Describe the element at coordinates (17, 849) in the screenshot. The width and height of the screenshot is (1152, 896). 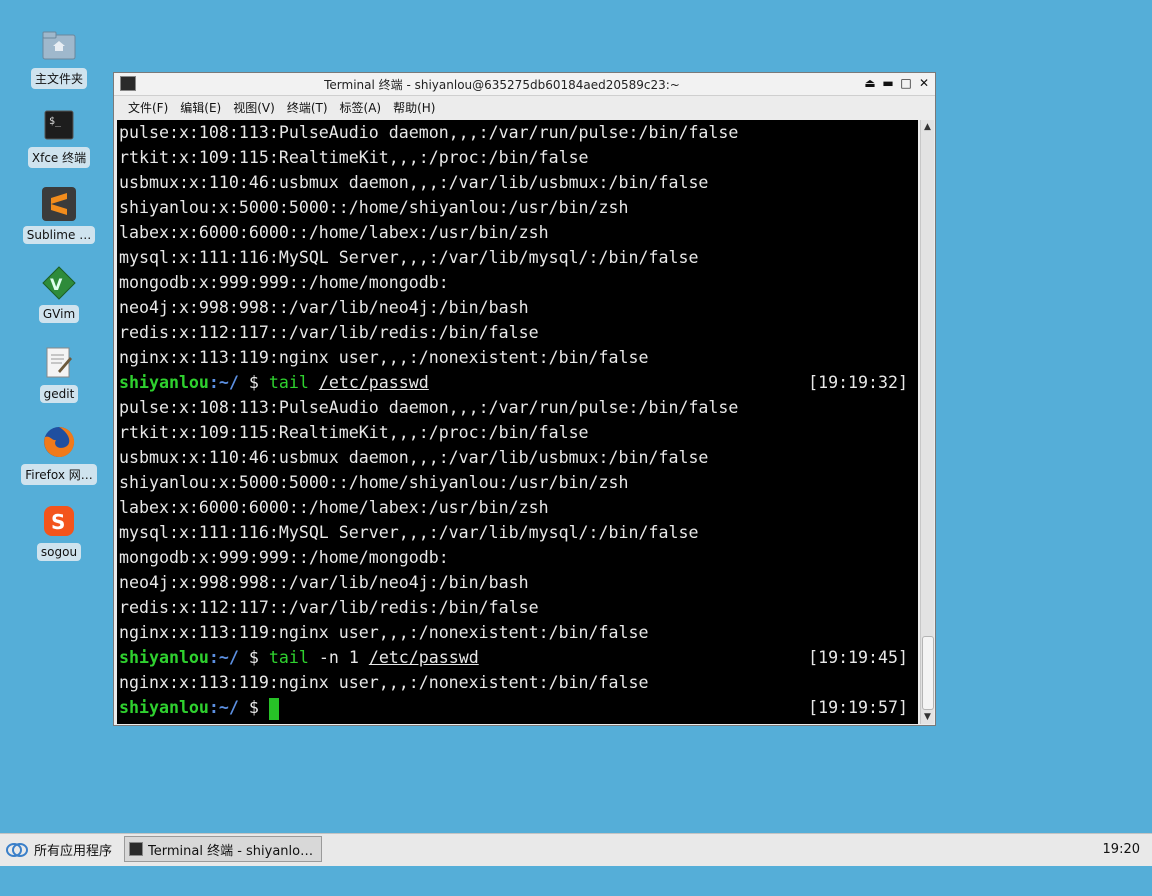
I see `applications-menu-icon` at that location.